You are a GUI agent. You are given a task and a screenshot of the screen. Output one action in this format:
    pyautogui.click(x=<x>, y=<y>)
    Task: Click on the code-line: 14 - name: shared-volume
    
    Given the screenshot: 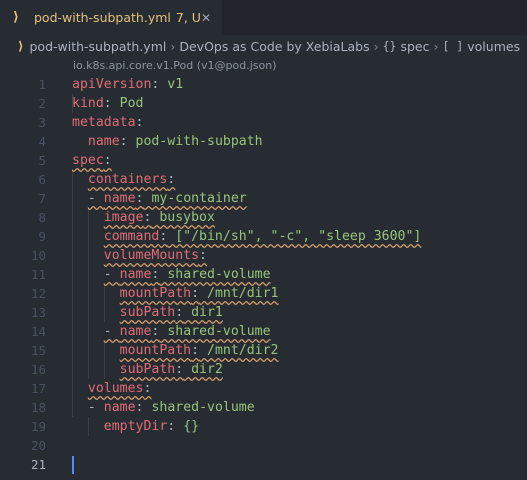 What is the action you would take?
    pyautogui.click(x=263, y=331)
    